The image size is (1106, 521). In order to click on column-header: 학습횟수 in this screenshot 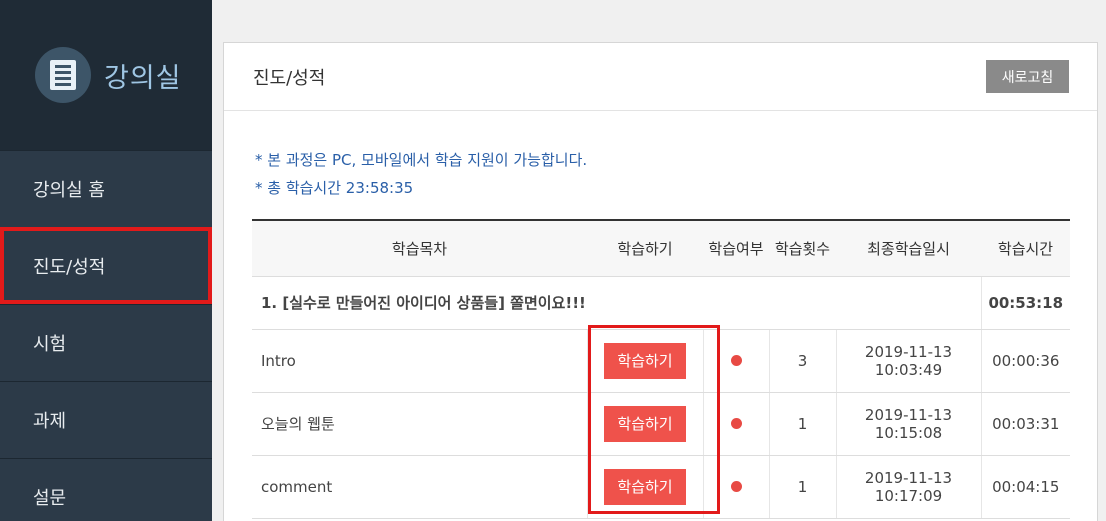, I will do `click(802, 248)`.